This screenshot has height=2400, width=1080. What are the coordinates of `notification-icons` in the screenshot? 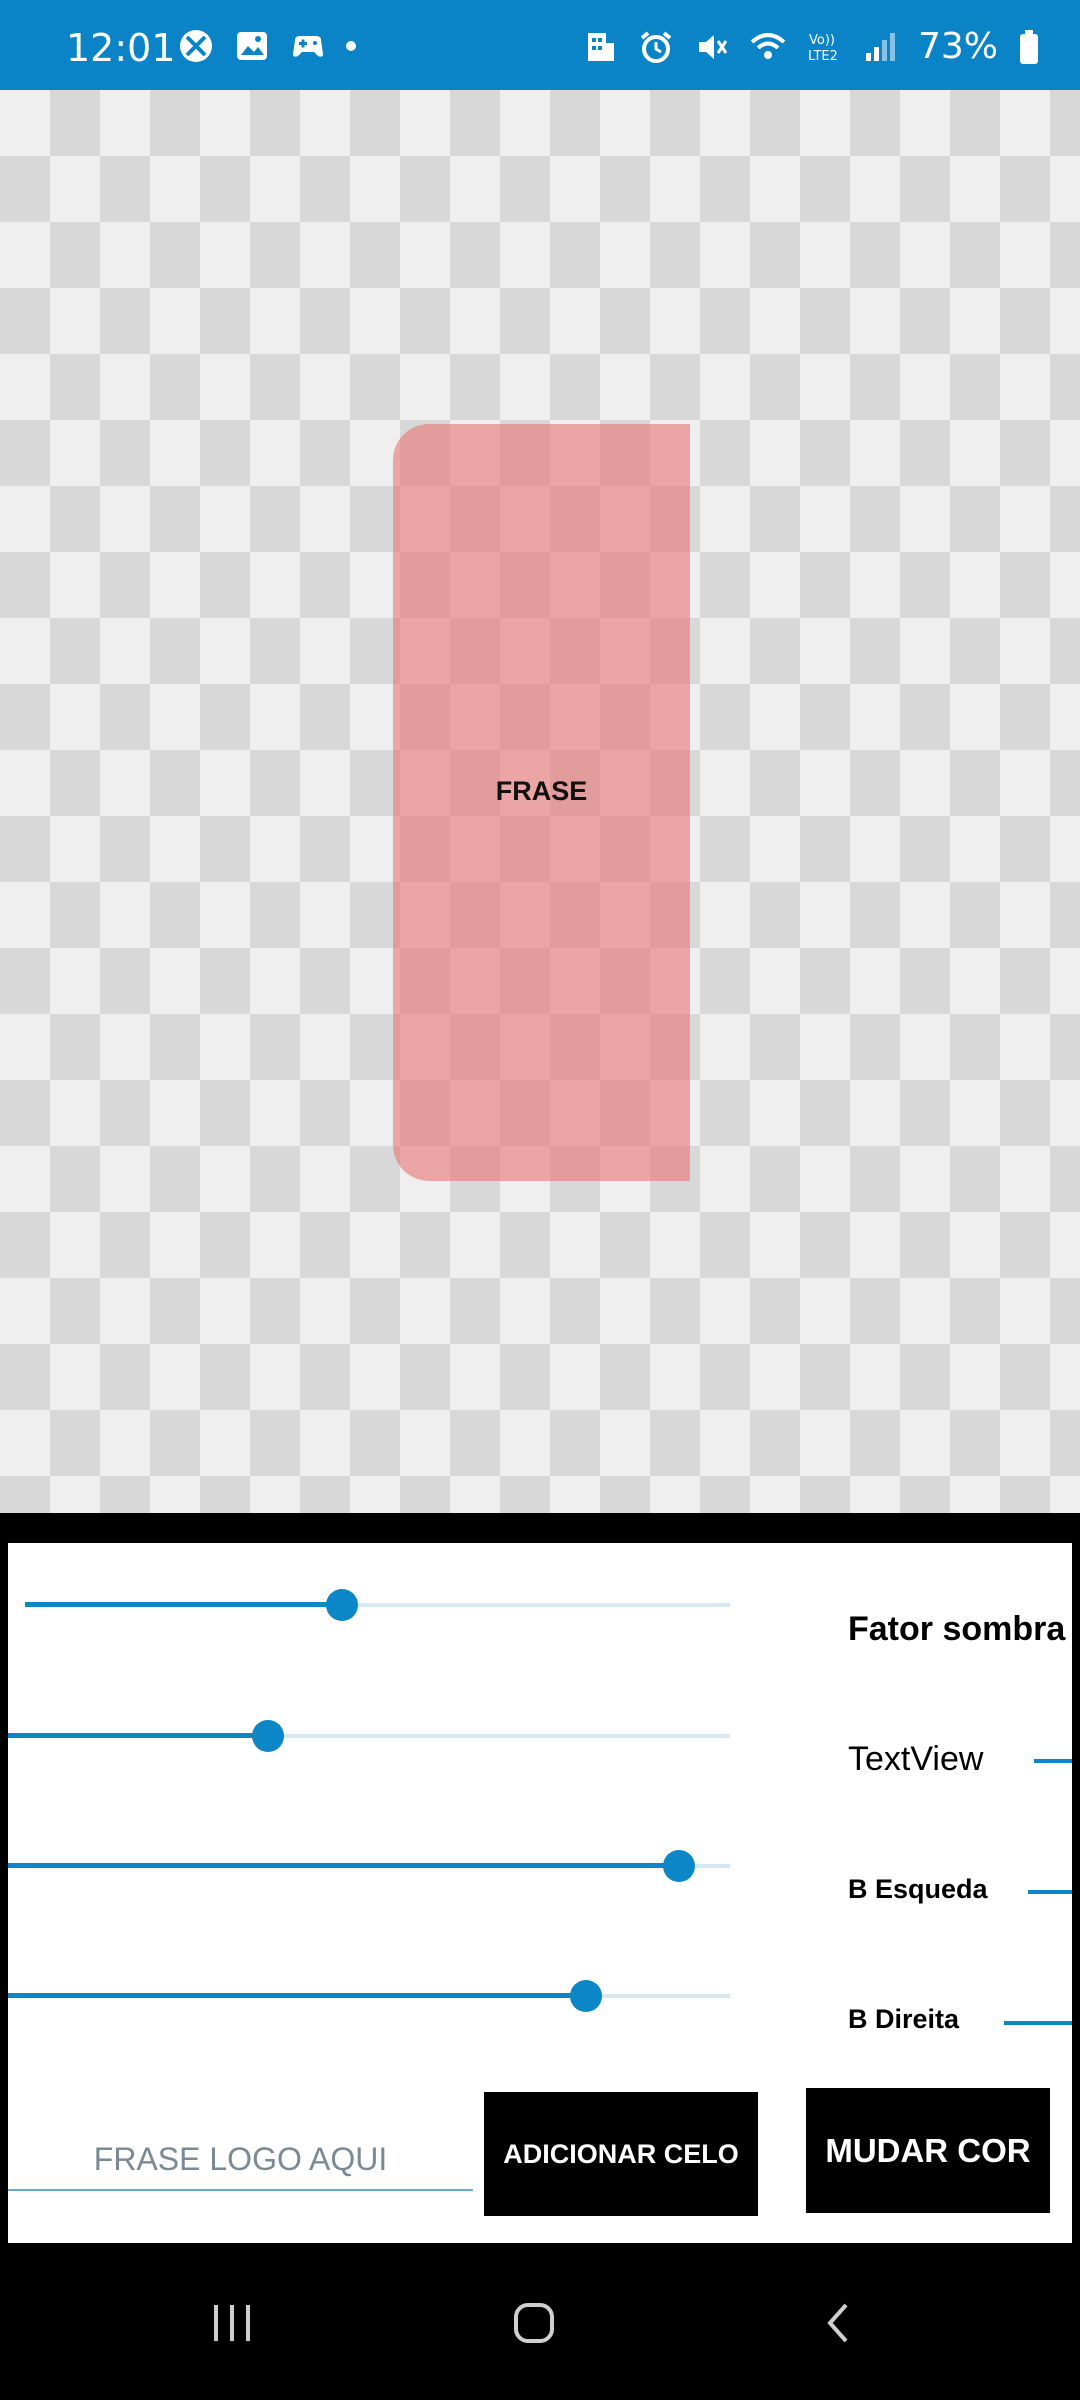 It's located at (267, 46).